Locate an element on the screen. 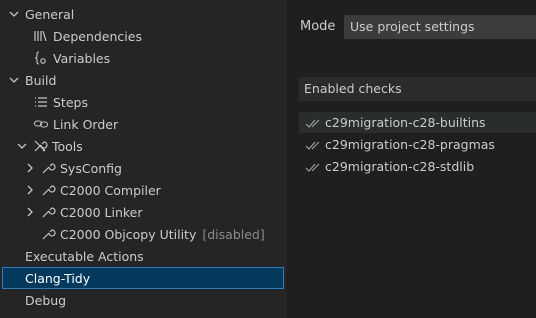 The image size is (536, 318). tree-item-sysconfig: SysConfig is located at coordinates (143, 168).